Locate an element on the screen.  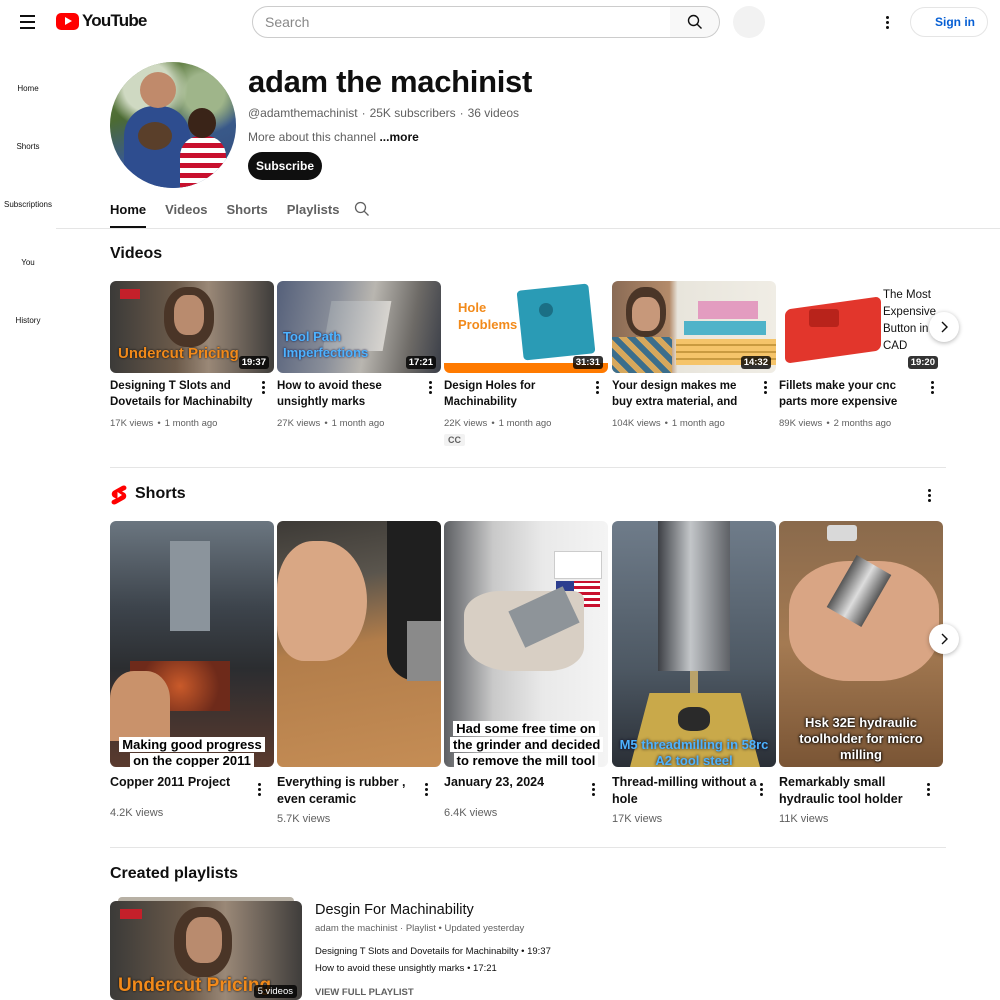
channel-tabs: Home Videos Shorts Playlists is located at coordinates (239, 210).